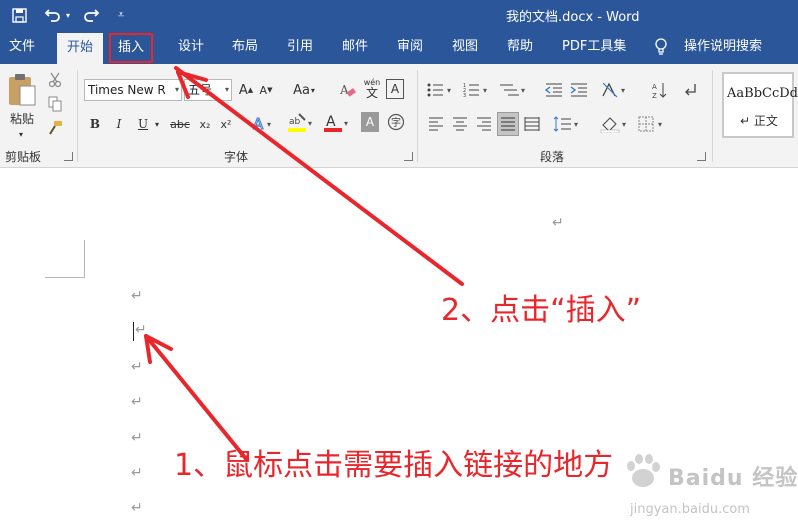 The height and width of the screenshot is (532, 798). What do you see at coordinates (643, 470) in the screenshot?
I see `baidu-paw-icon` at bounding box center [643, 470].